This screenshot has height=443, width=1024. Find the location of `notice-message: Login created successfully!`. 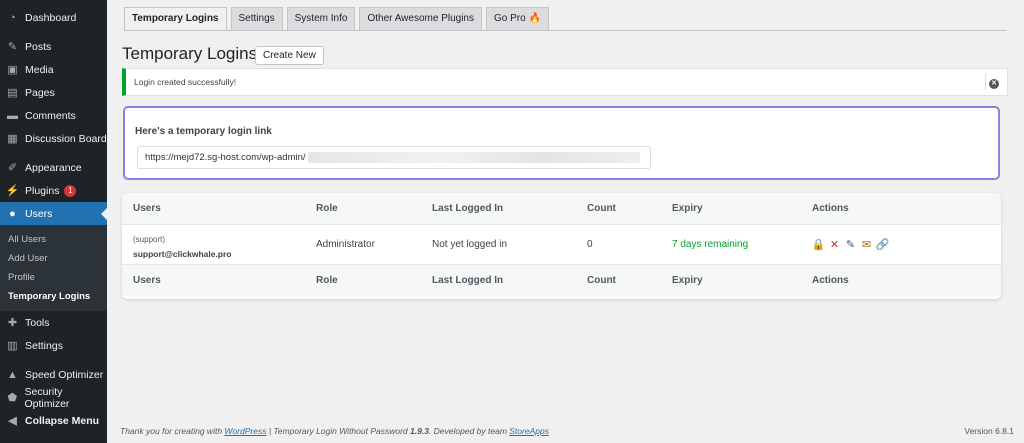

notice-message: Login created successfully! is located at coordinates (185, 82).